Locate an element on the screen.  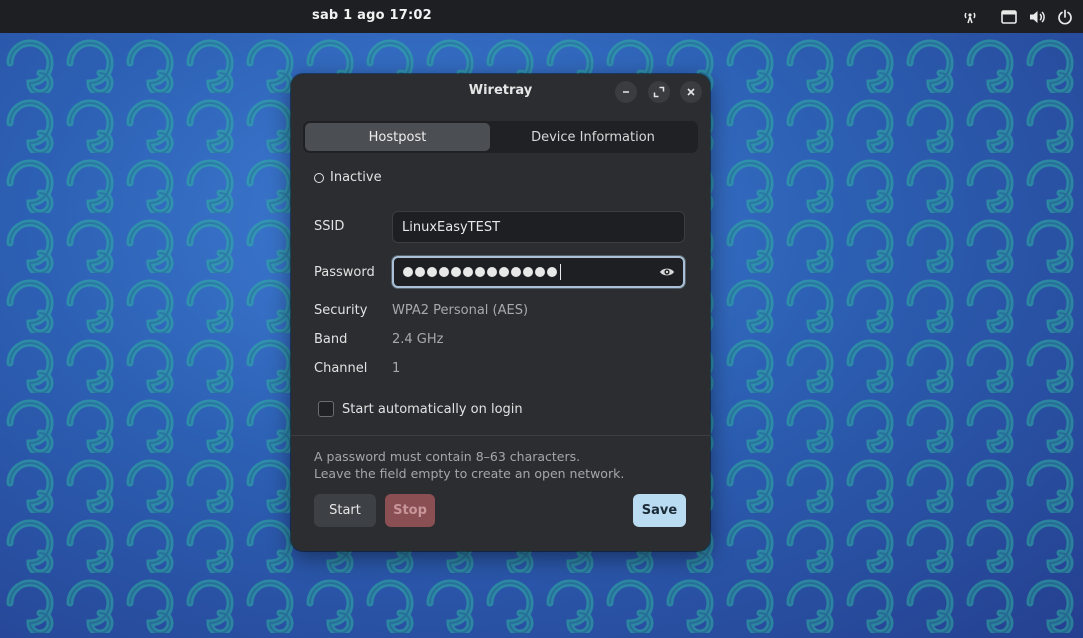
hotspot-icon is located at coordinates (970, 17).